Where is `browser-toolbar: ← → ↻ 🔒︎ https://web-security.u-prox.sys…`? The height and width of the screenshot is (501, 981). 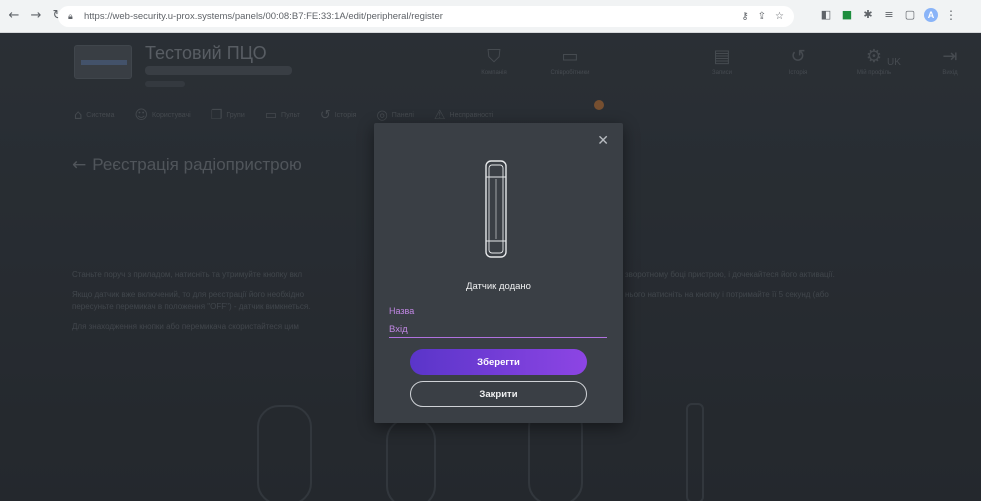
browser-toolbar: ← → ↻ 🔒︎ https://web-security.u-prox.sys… is located at coordinates (490, 16).